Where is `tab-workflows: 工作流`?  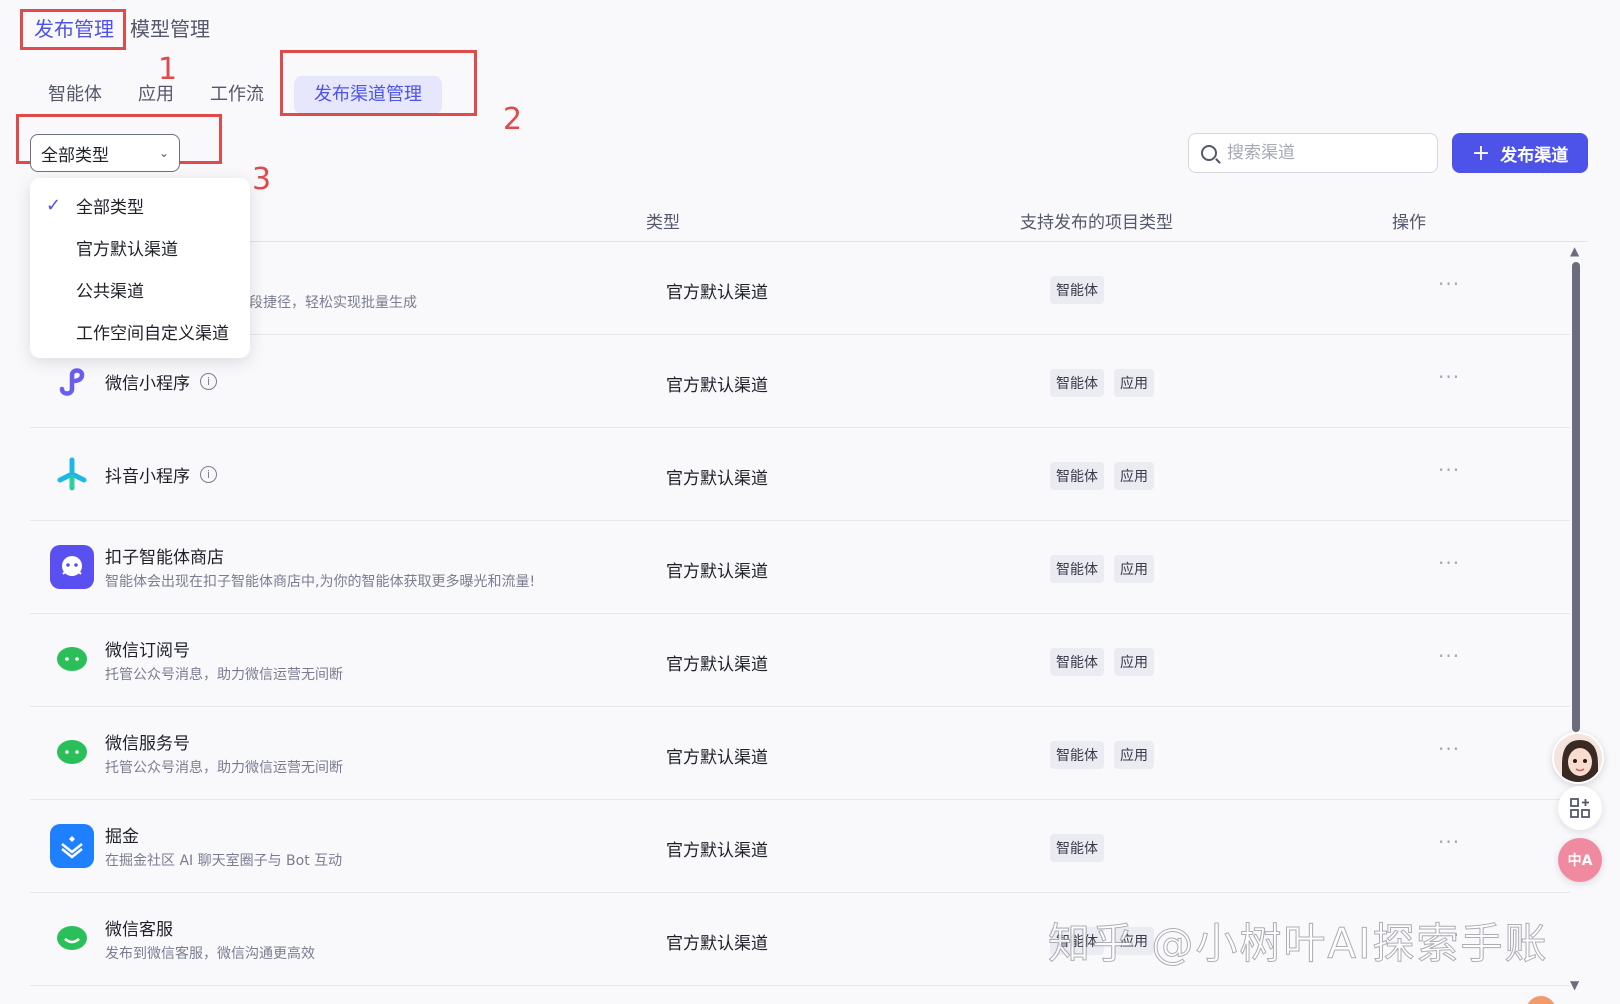
tab-workflows: 工作流 is located at coordinates (237, 95).